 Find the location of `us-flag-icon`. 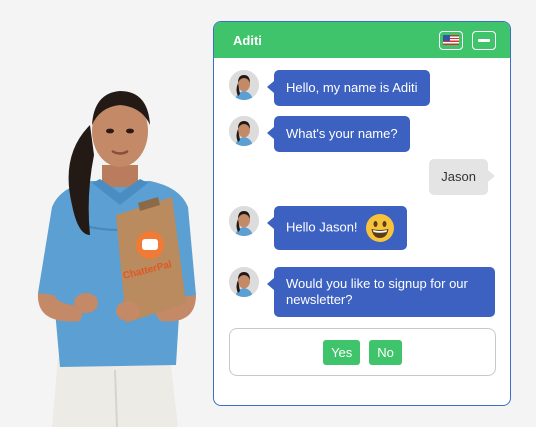

us-flag-icon is located at coordinates (451, 40).